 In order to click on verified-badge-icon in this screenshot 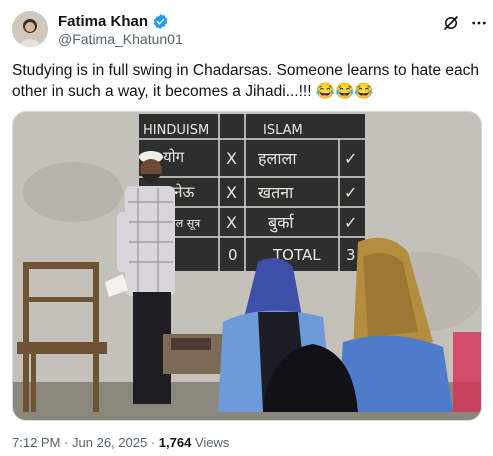, I will do `click(160, 21)`.